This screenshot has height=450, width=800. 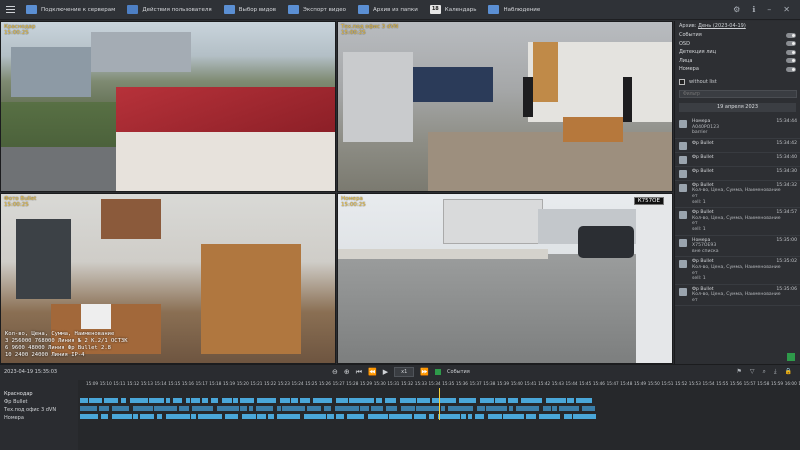 What do you see at coordinates (133, 9) in the screenshot?
I see `user-icon` at bounding box center [133, 9].